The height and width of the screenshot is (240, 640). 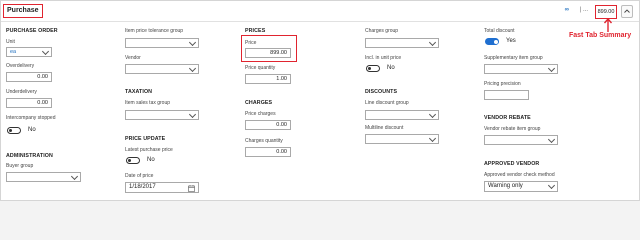 What do you see at coordinates (502, 84) in the screenshot?
I see `pricing-precision-label: Pricing precision` at bounding box center [502, 84].